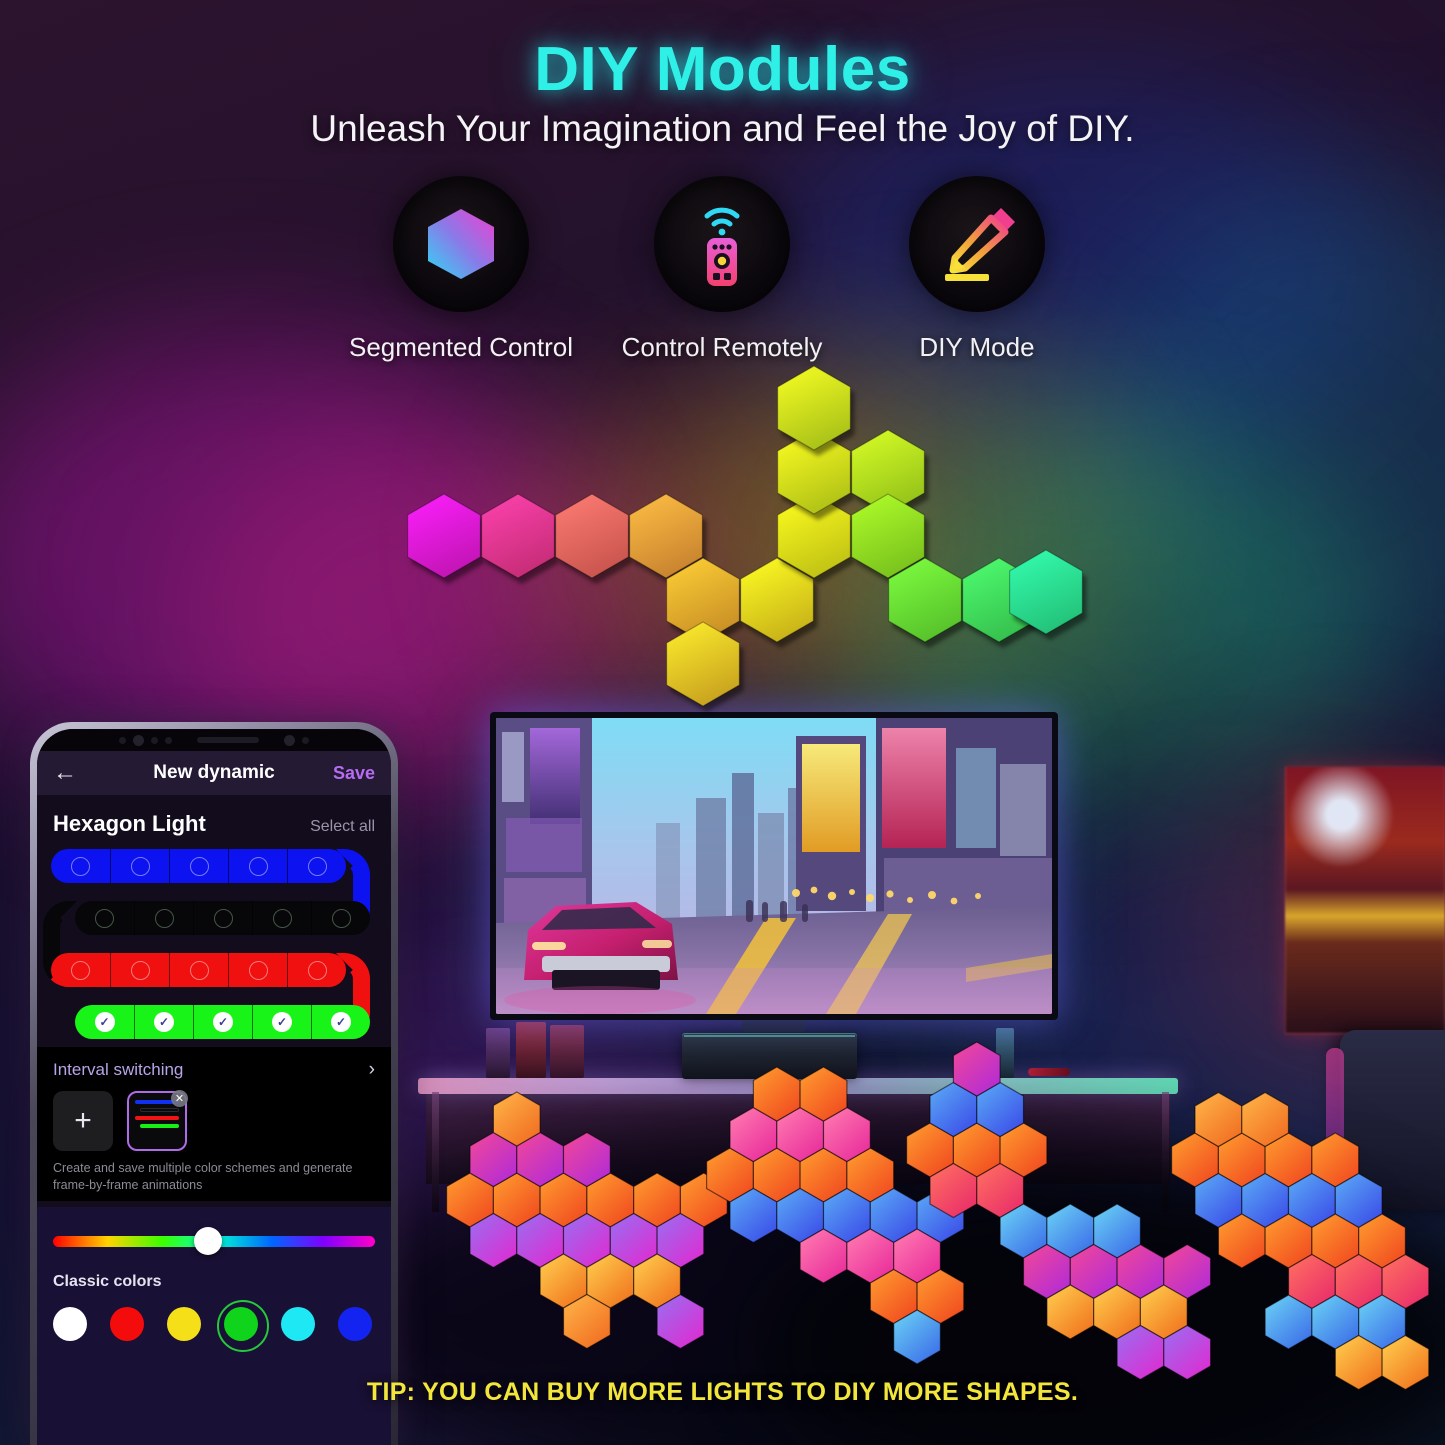  I want to click on proximity-sensor-icon, so click(122, 740).